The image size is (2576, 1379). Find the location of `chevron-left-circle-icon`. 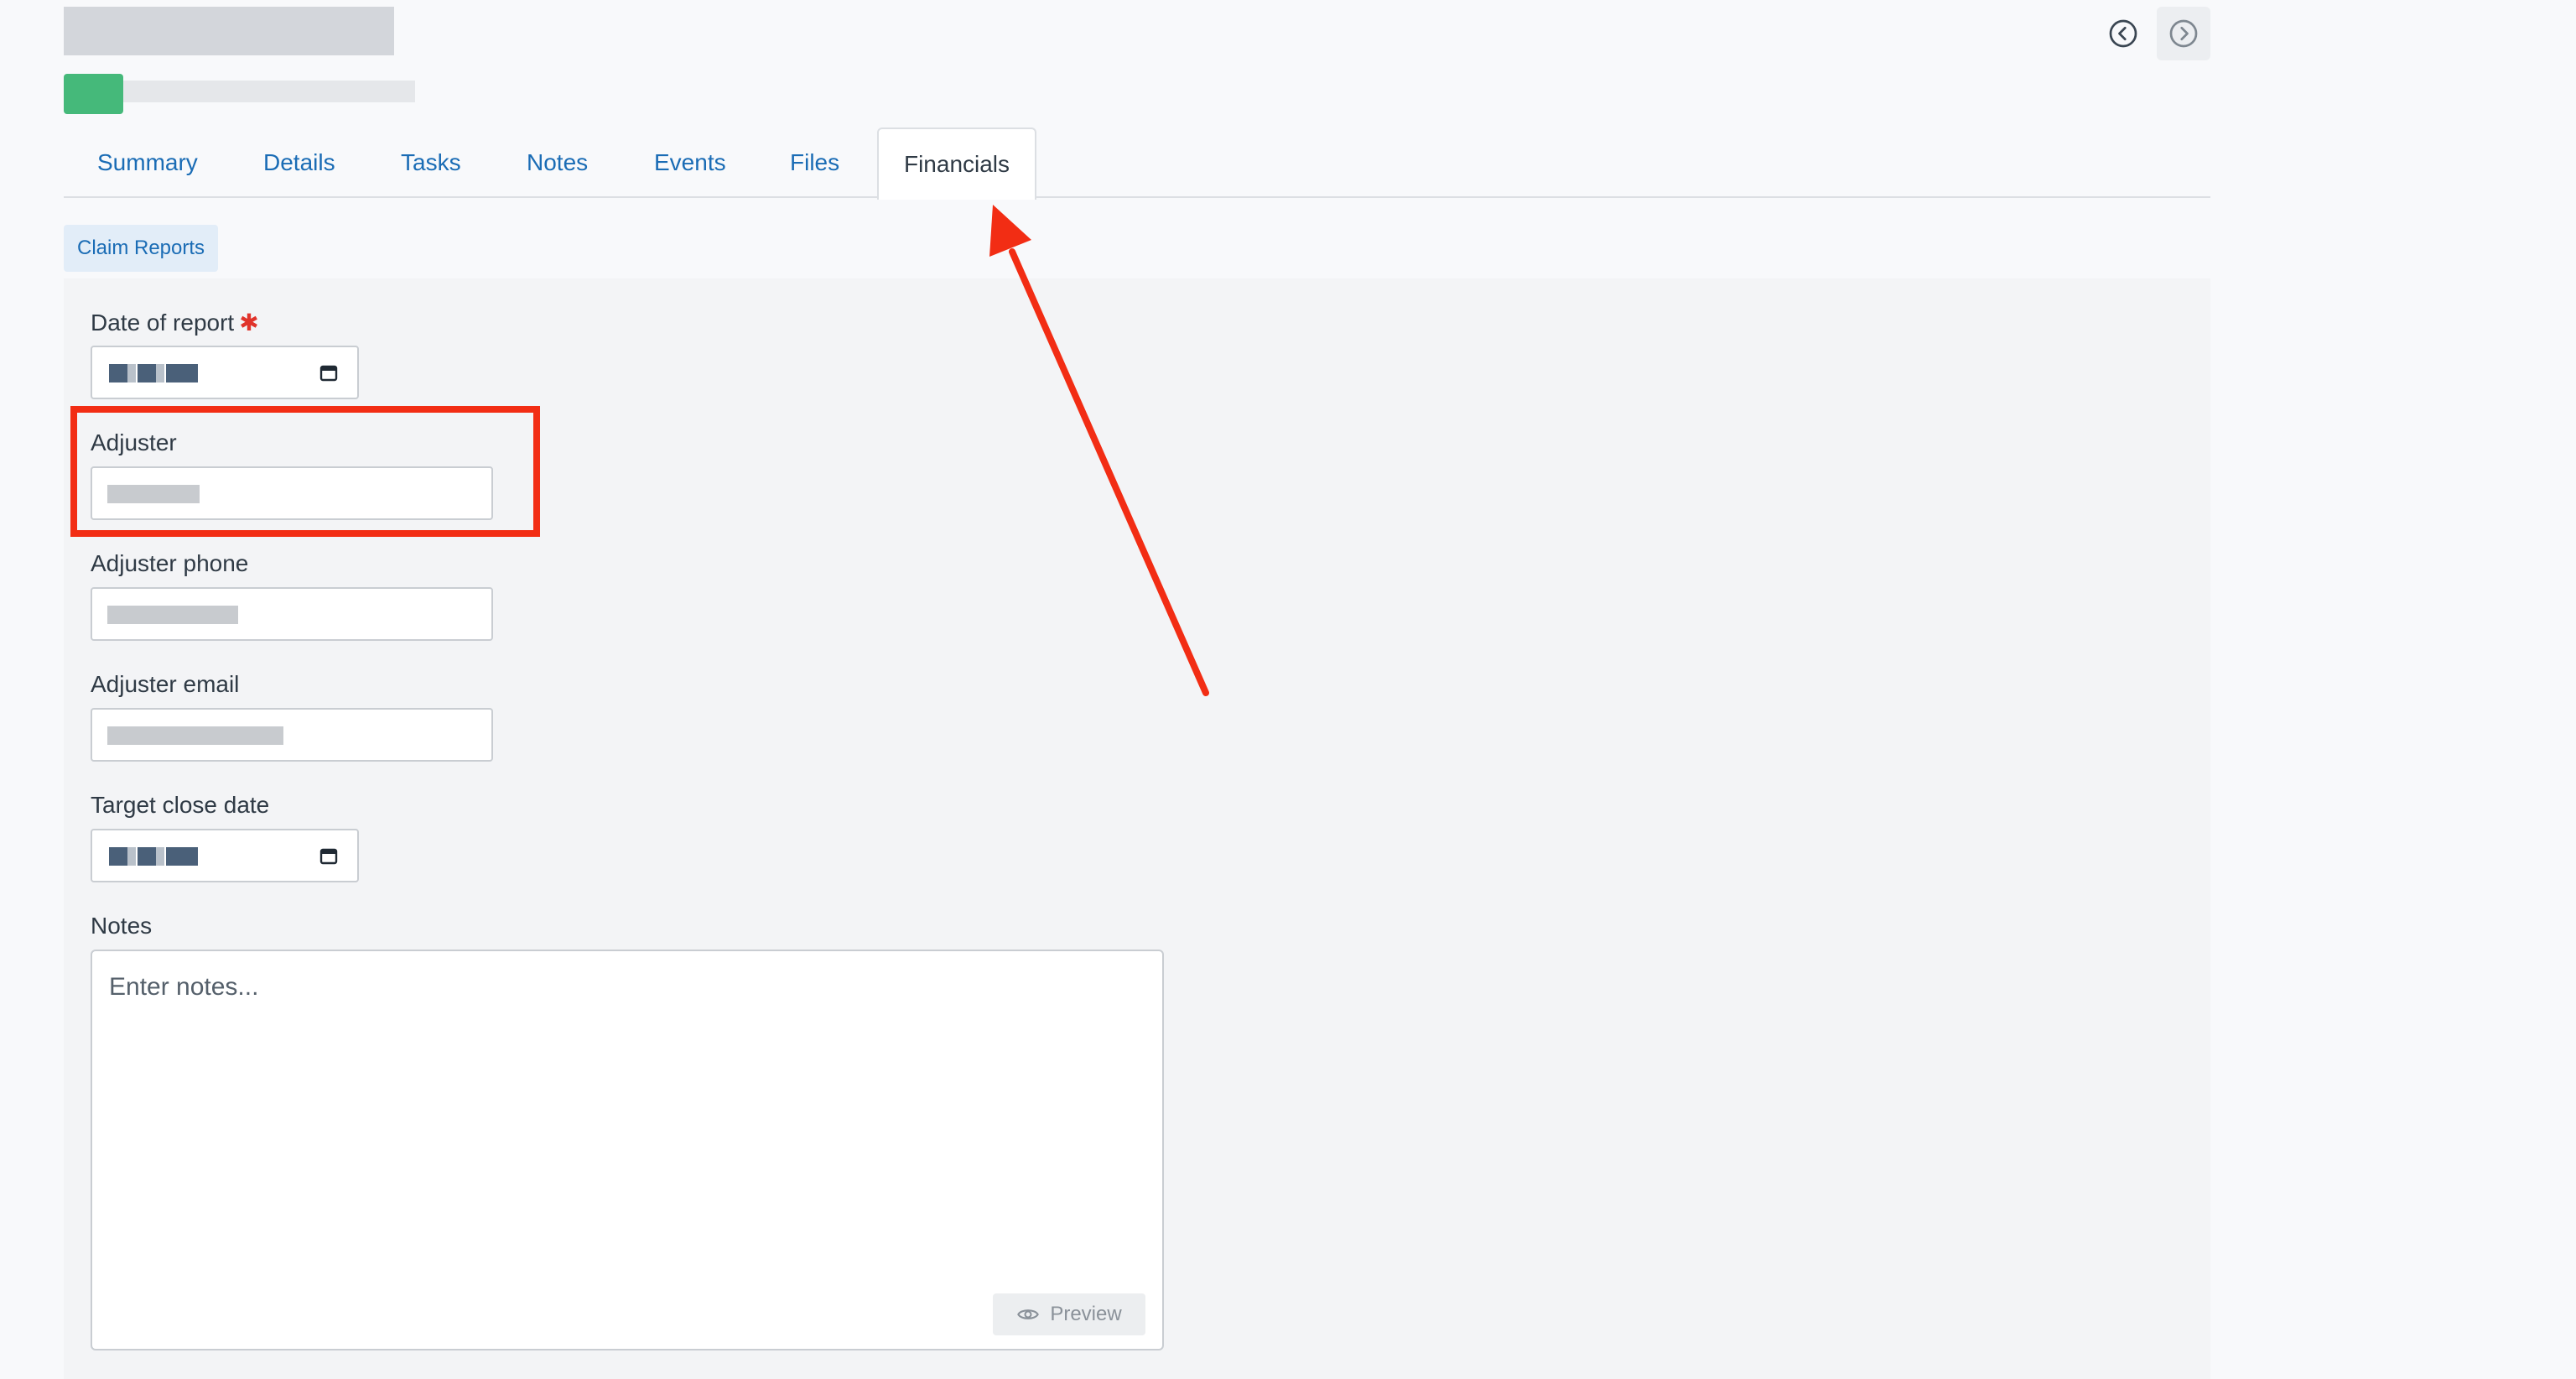

chevron-left-circle-icon is located at coordinates (2123, 33).